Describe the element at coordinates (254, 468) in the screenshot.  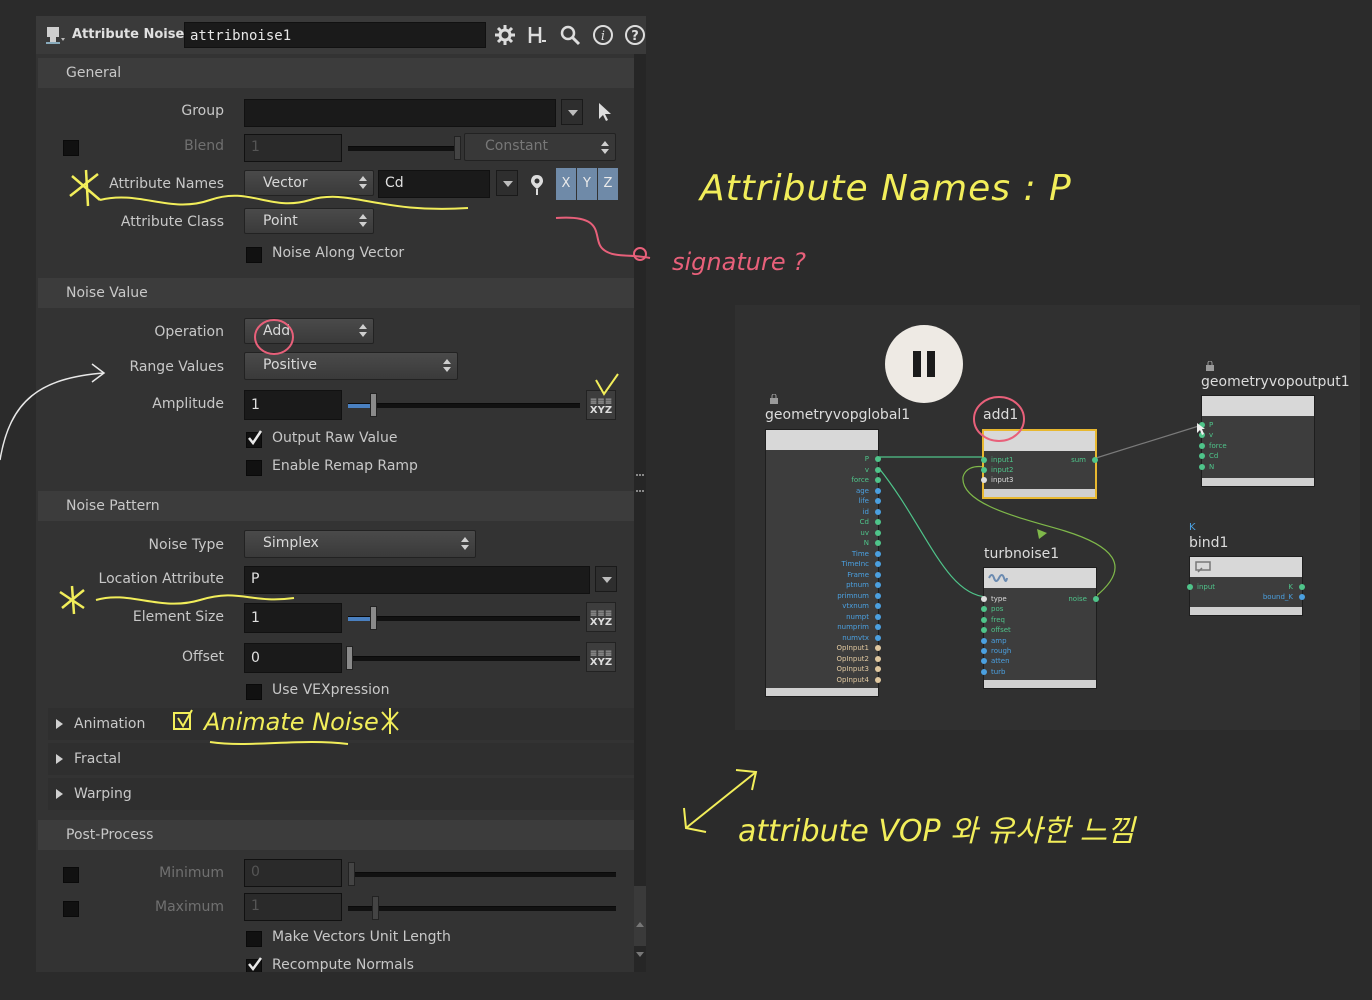
I see `enable-remap-checkbox` at that location.